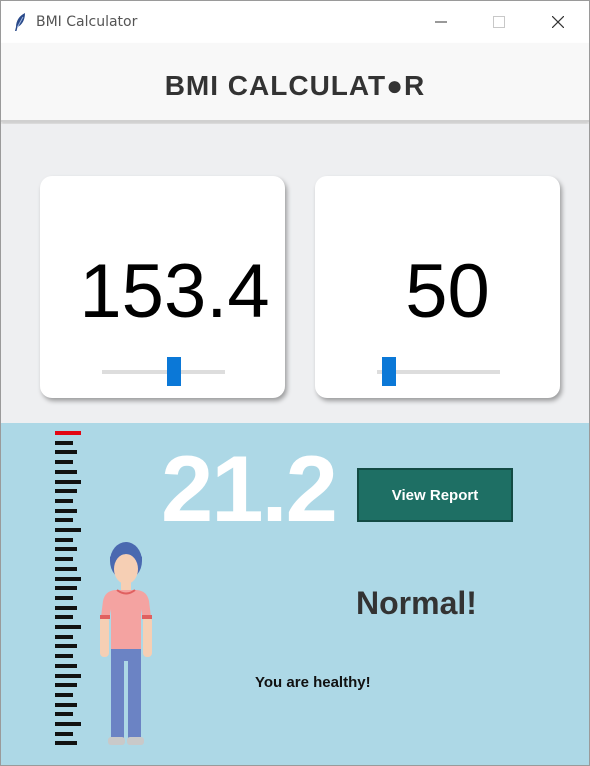  What do you see at coordinates (249, 488) in the screenshot?
I see `bmi-value: 21.2` at bounding box center [249, 488].